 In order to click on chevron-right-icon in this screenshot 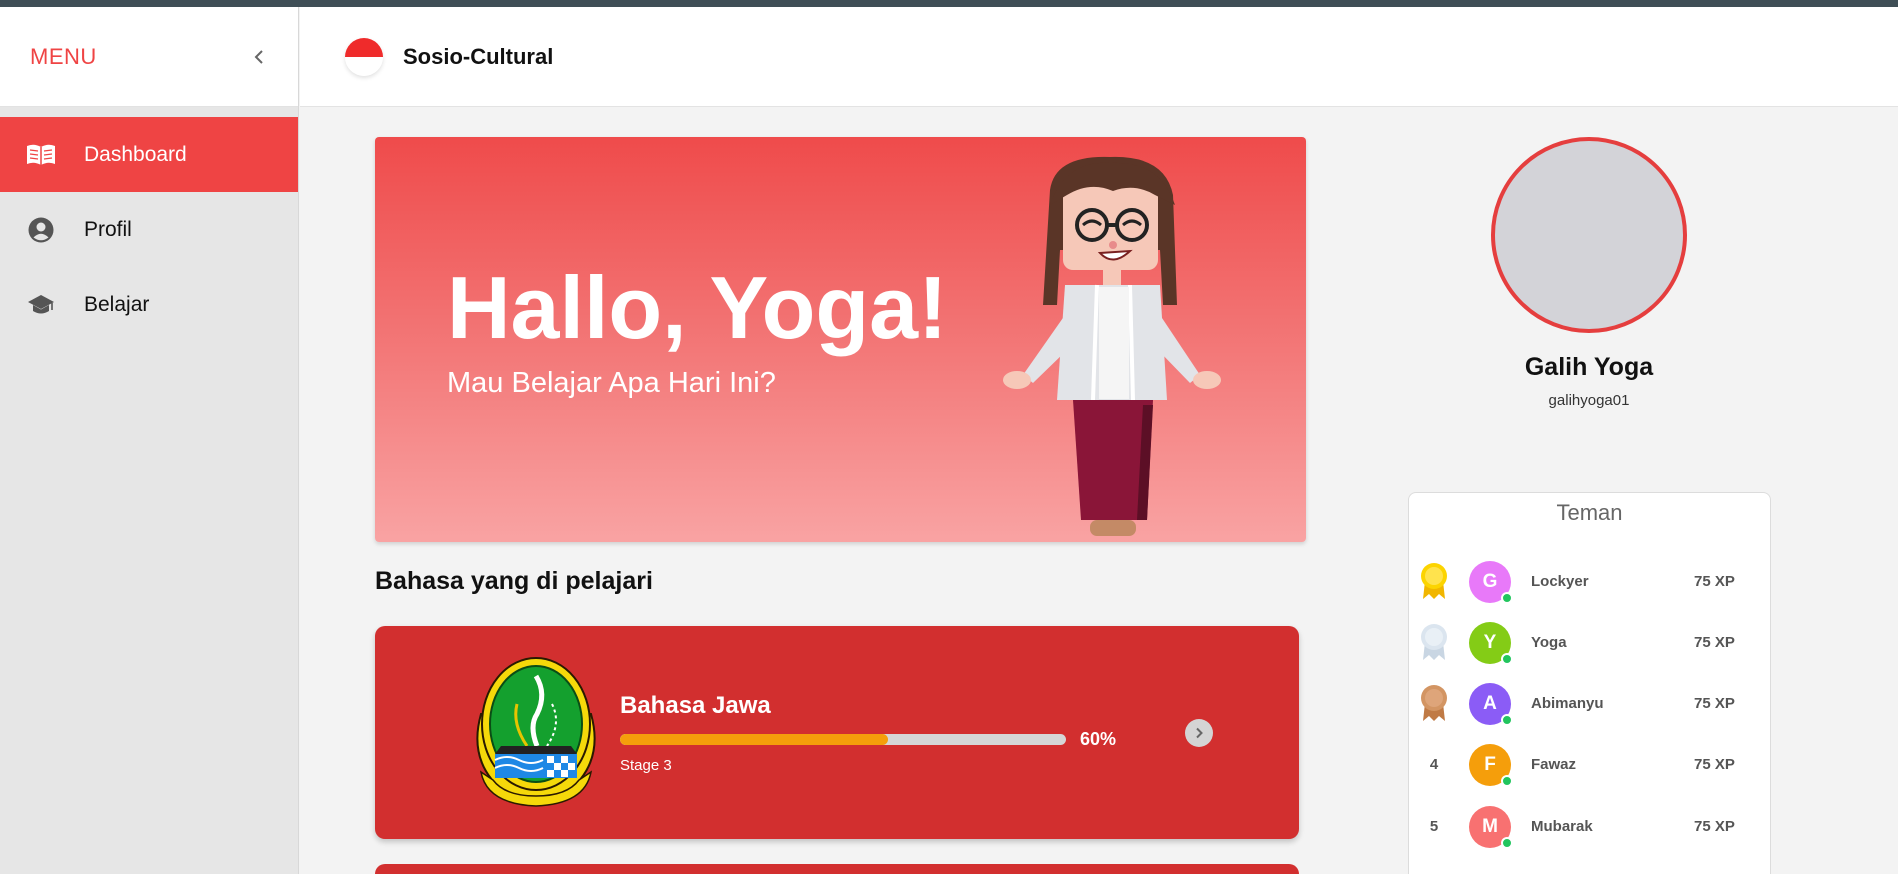, I will do `click(1199, 733)`.